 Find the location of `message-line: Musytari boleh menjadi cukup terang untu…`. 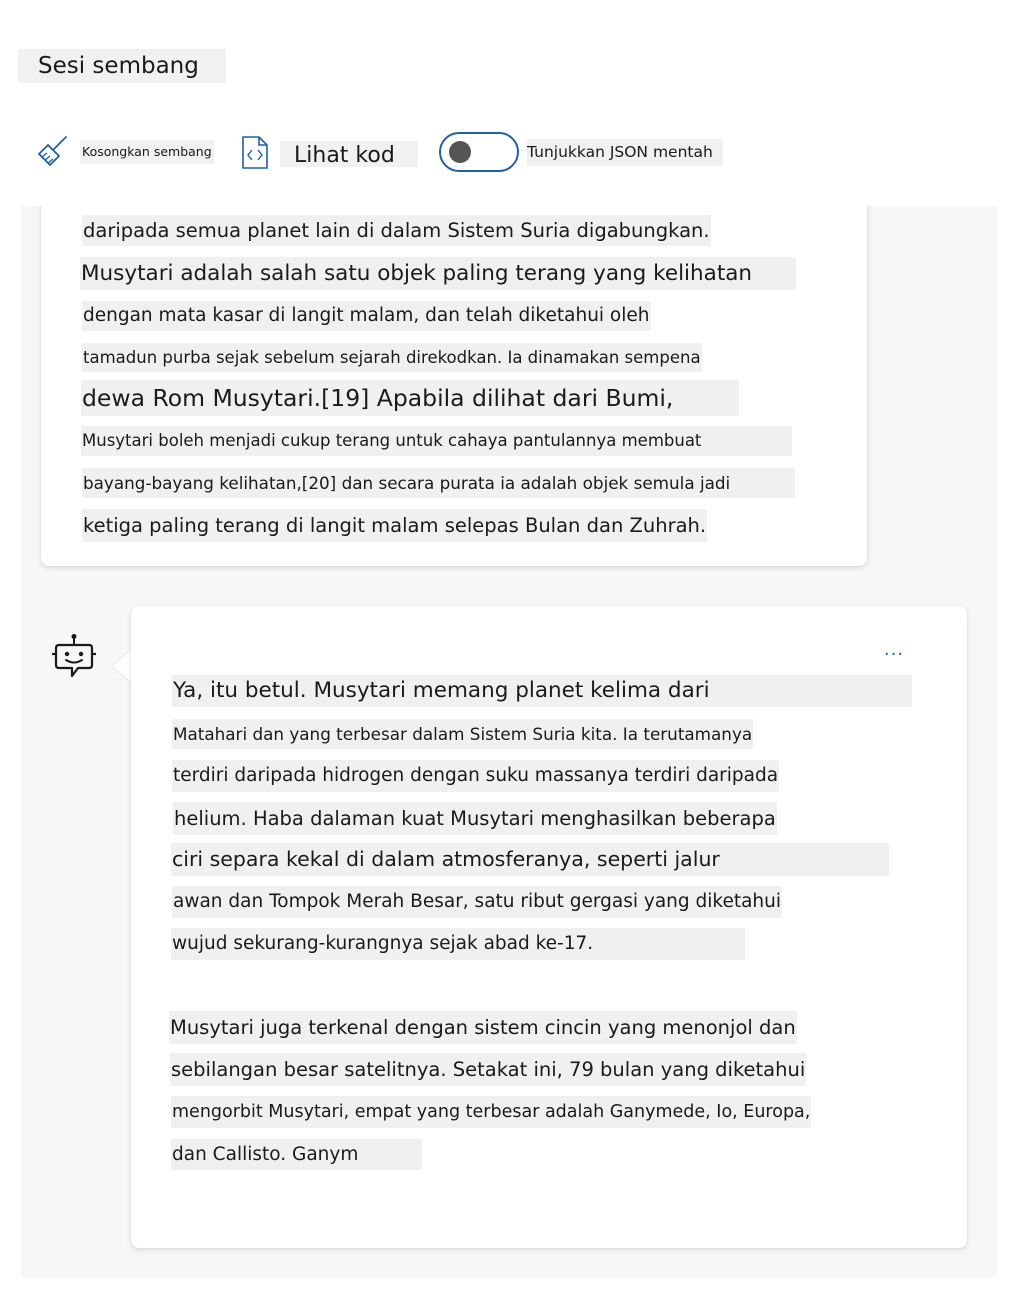

message-line: Musytari boleh menjadi cukup terang untu… is located at coordinates (436, 441).